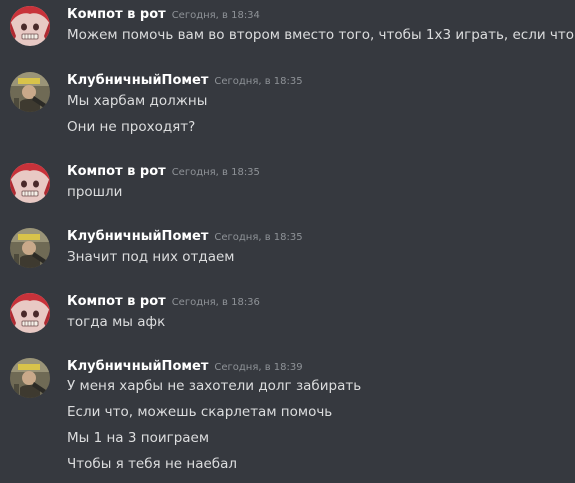 This screenshot has height=483, width=575. Describe the element at coordinates (131, 127) in the screenshot. I see `message-text: Они не проходят?` at that location.